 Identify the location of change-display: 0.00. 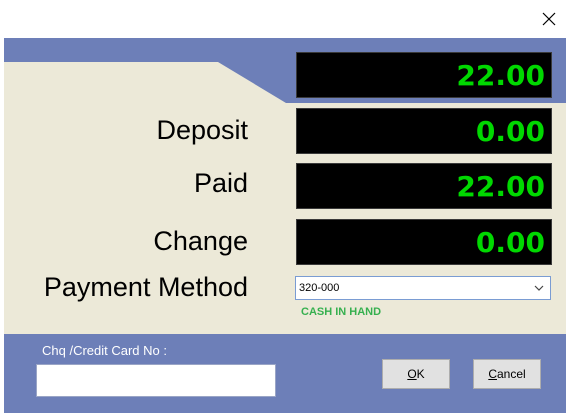
(424, 242).